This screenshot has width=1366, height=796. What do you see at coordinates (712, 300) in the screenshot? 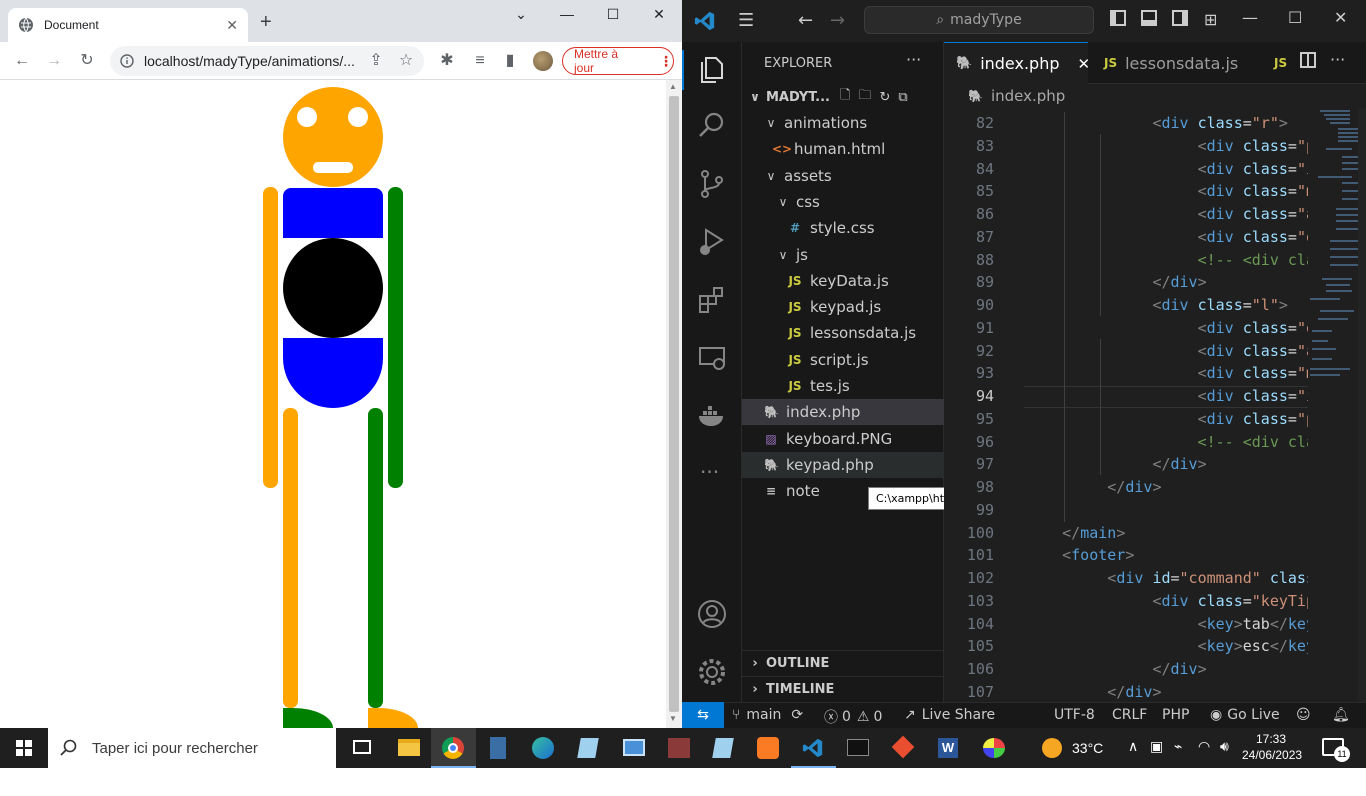
I see `extensions-icon` at bounding box center [712, 300].